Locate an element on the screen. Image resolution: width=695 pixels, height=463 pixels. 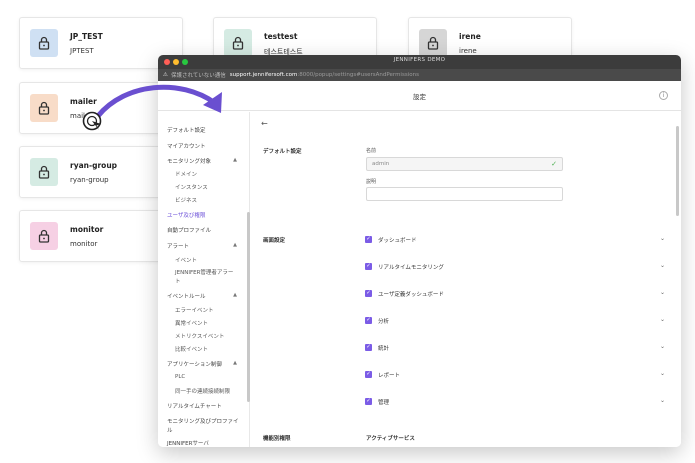
description-field-label: 説明 is located at coordinates (371, 182).